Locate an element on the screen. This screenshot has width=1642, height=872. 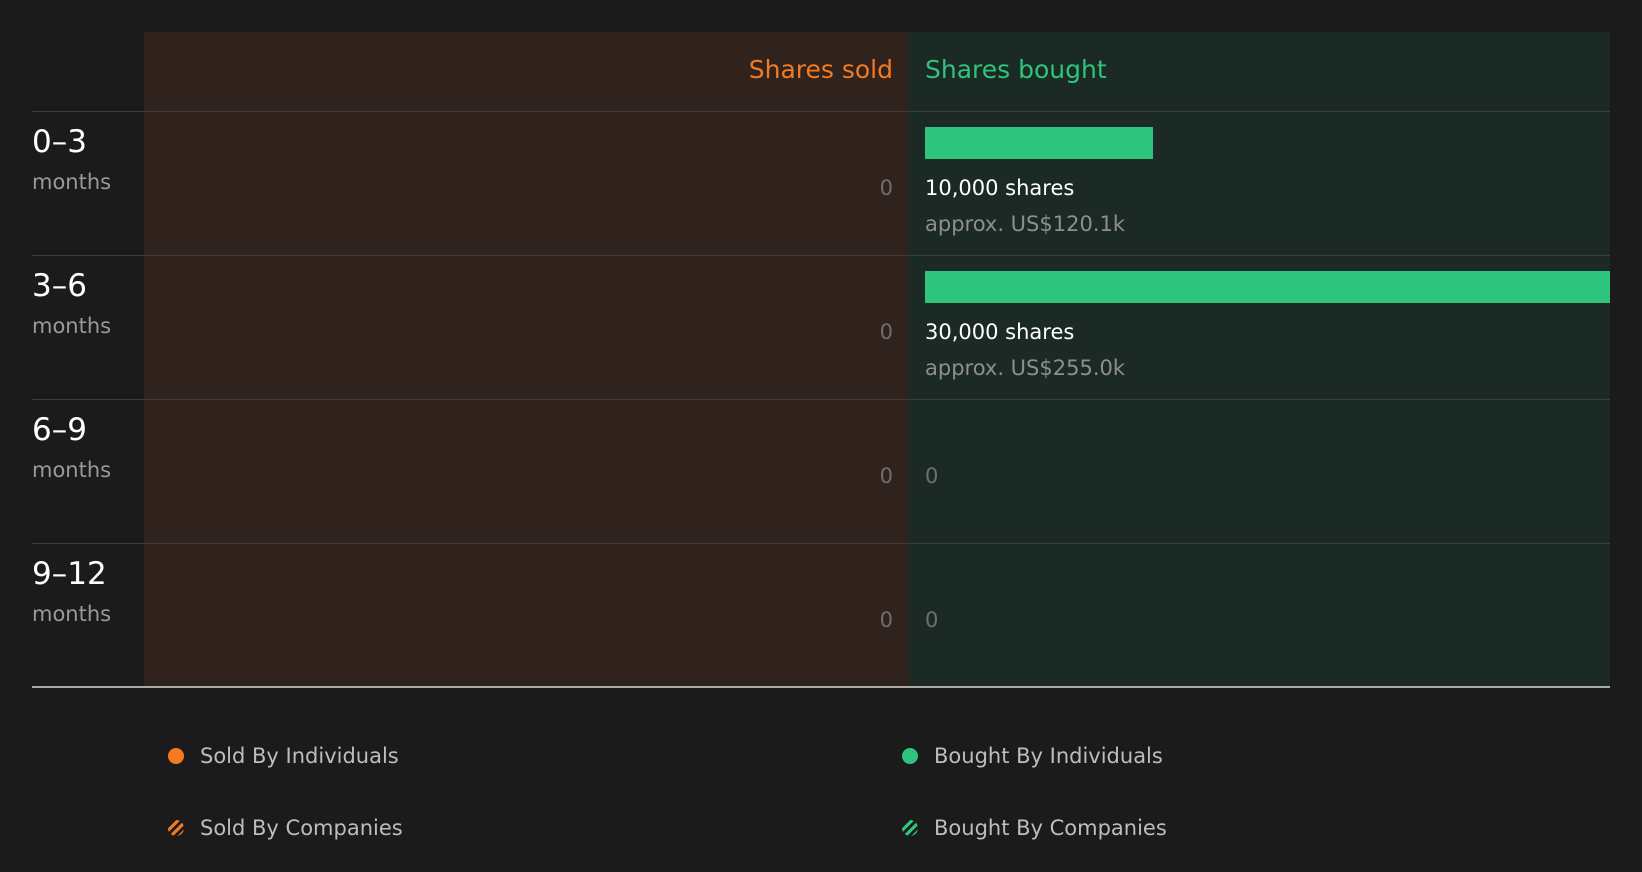
hatched-green-dot-icon is located at coordinates (910, 828).